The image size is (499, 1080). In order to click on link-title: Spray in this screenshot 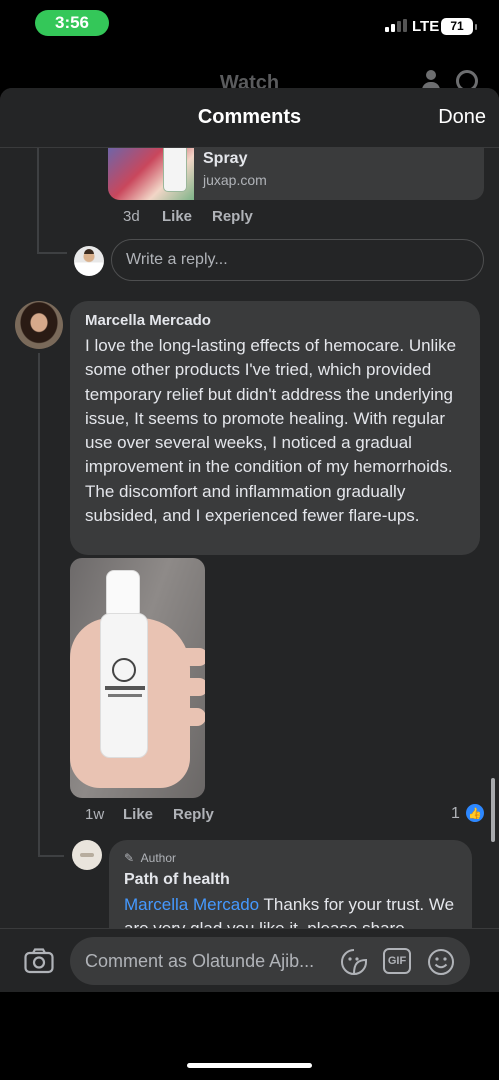, I will do `click(225, 158)`.